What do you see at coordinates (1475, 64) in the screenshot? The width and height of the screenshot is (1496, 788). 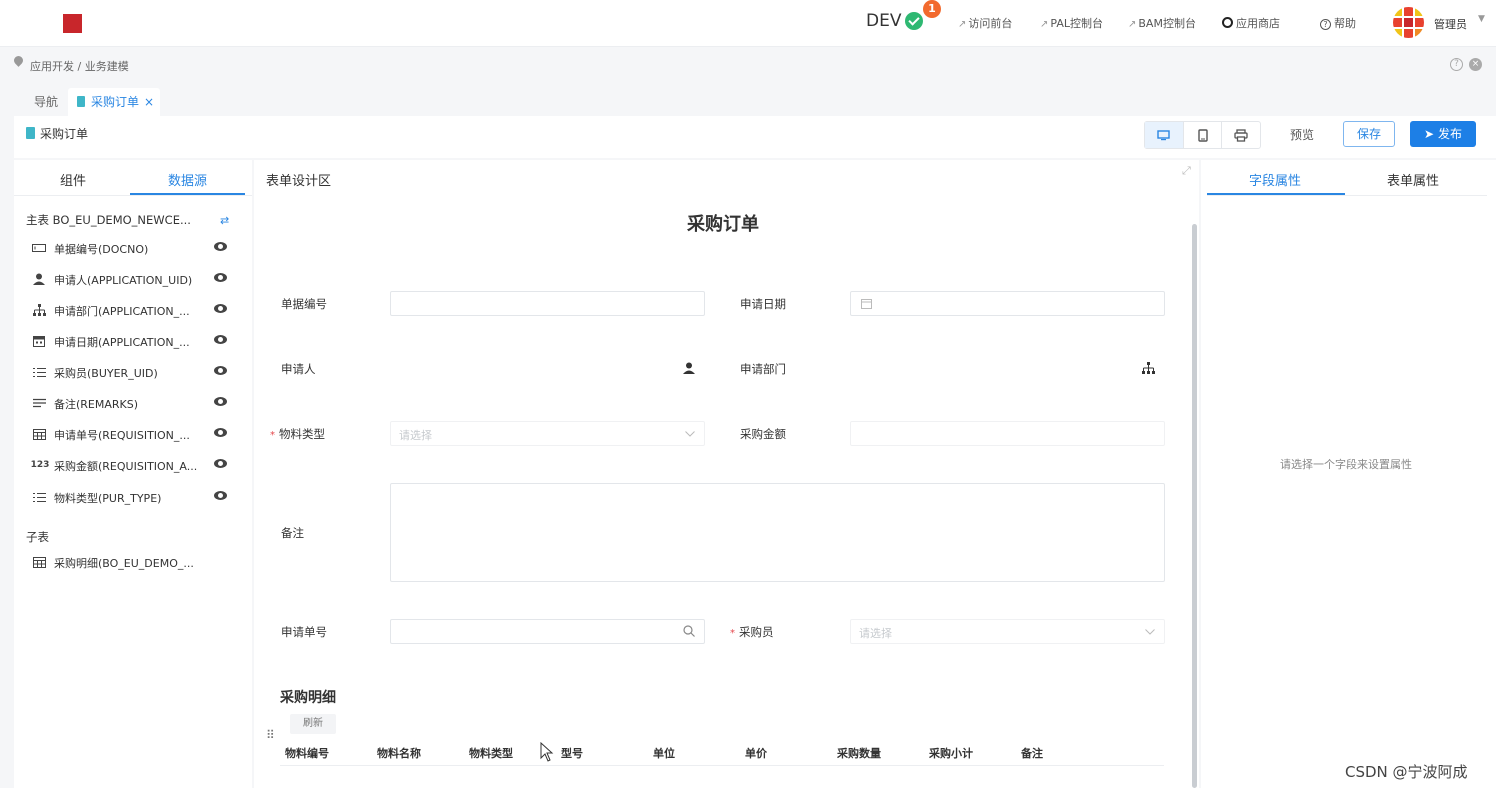 I see `close-circle-icon: ×` at bounding box center [1475, 64].